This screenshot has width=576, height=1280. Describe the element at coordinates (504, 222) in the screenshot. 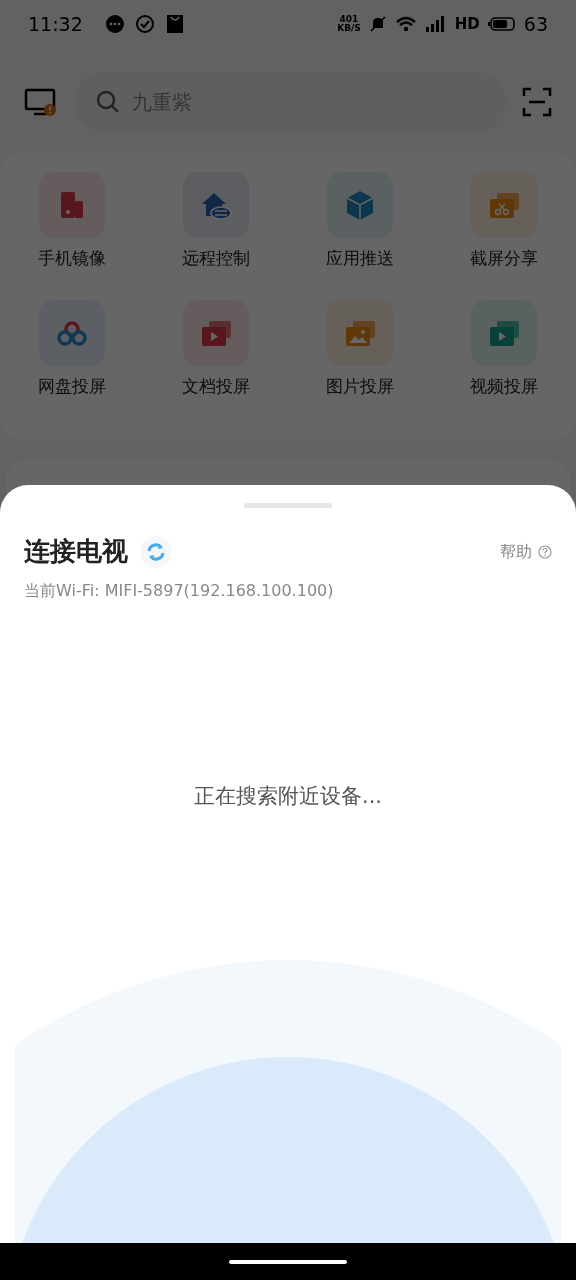

I see `feature-tile: 截屏分享` at that location.